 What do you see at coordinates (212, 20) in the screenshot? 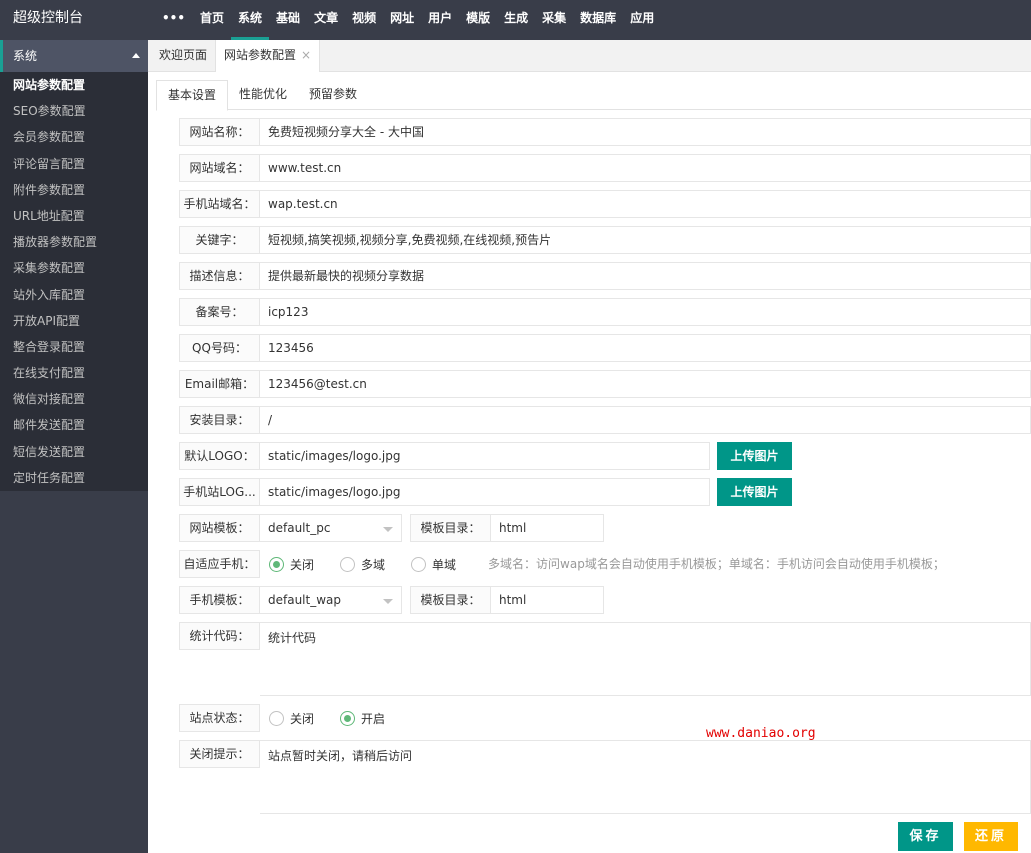
I see `nav-home: 首页` at bounding box center [212, 20].